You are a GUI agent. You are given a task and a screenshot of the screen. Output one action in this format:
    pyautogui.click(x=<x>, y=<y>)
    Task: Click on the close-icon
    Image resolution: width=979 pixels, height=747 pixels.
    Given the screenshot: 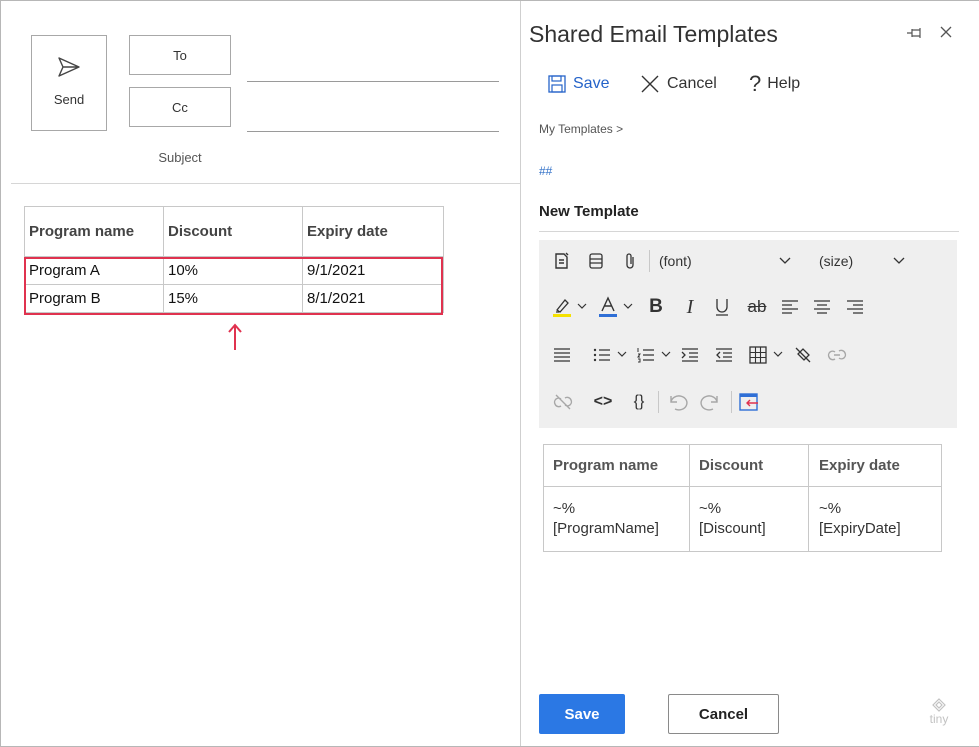 What is the action you would take?
    pyautogui.click(x=946, y=32)
    